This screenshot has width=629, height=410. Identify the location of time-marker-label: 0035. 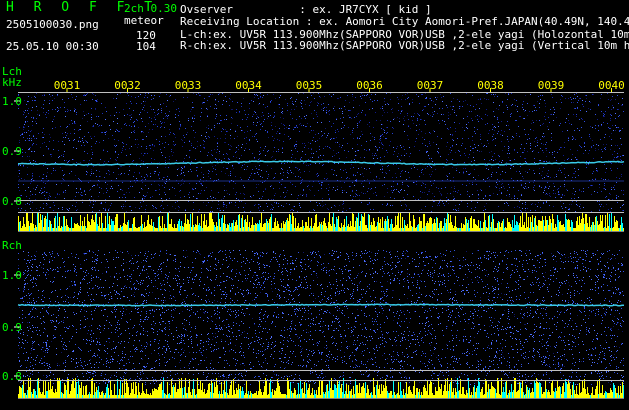
(309, 85).